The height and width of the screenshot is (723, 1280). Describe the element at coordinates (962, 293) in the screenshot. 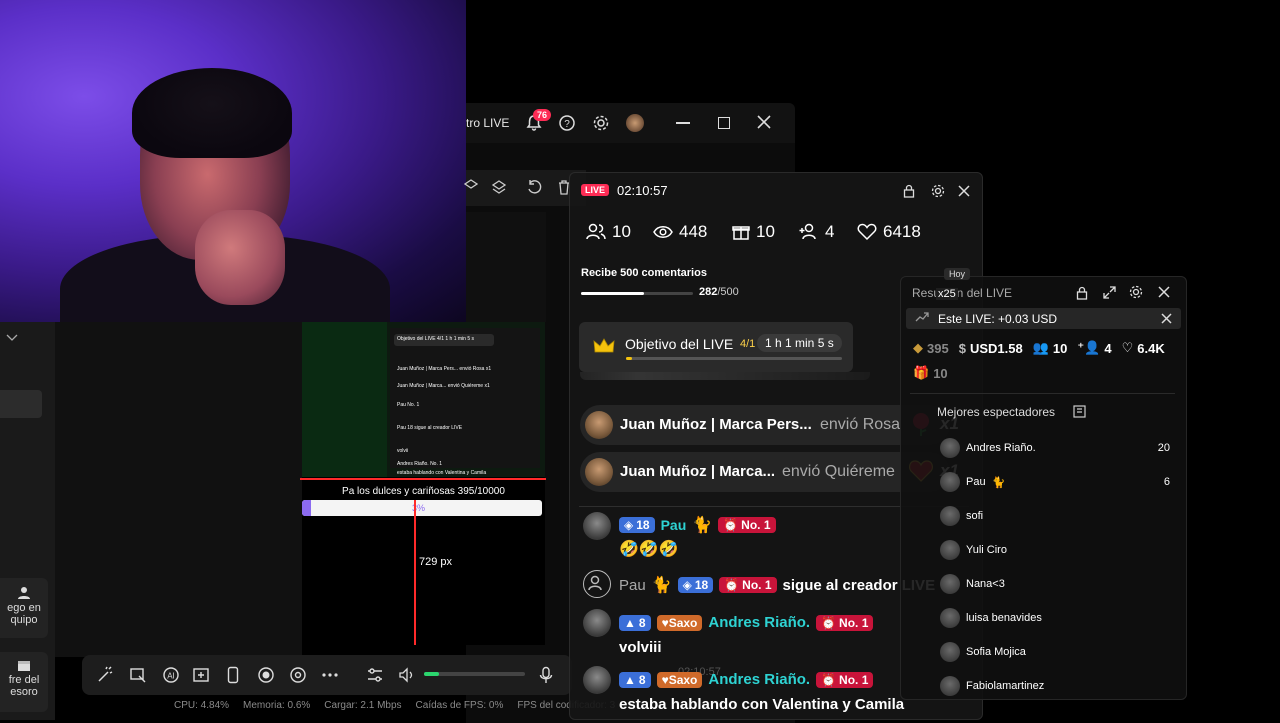

I see `summary-title: Resumen del LIVE` at that location.